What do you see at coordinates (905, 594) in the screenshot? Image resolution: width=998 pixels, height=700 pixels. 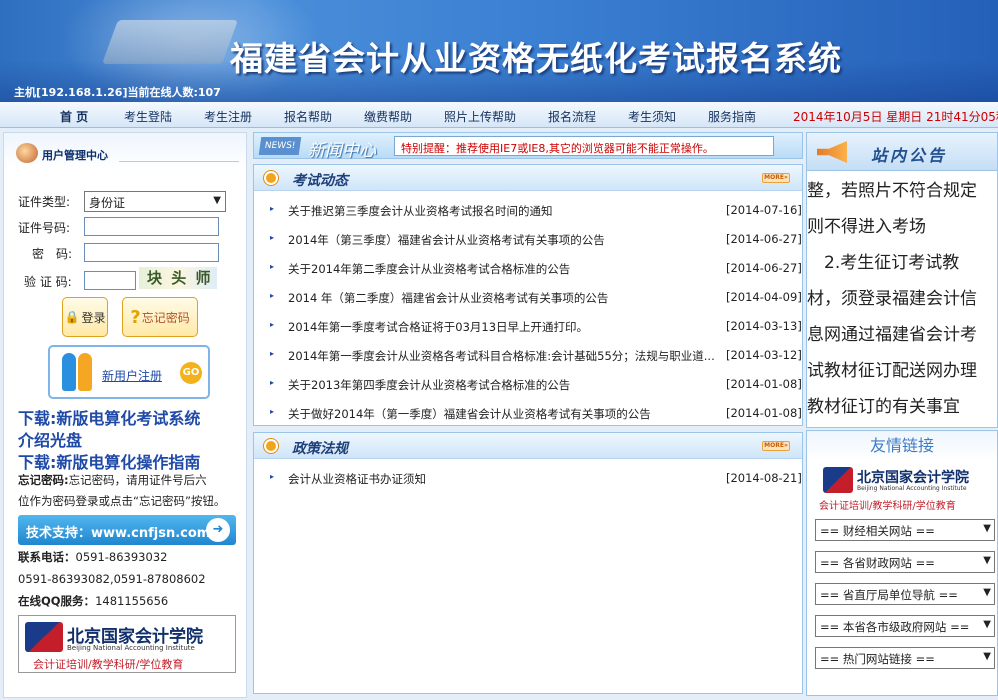 I see `provincial-departments-select: == 省直厅局单位导航 == ▼` at bounding box center [905, 594].